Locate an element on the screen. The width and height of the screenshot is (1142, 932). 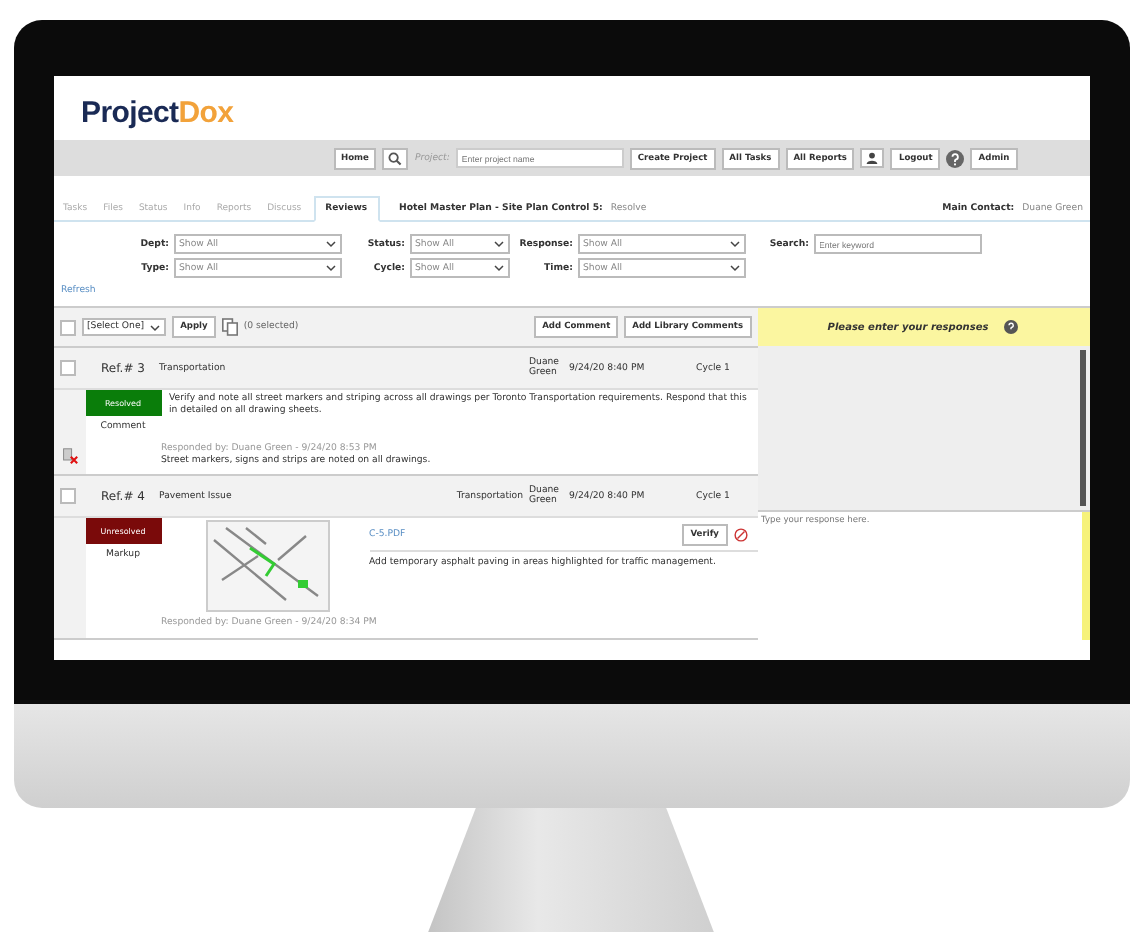
delete-response-icon is located at coordinates (69, 456).